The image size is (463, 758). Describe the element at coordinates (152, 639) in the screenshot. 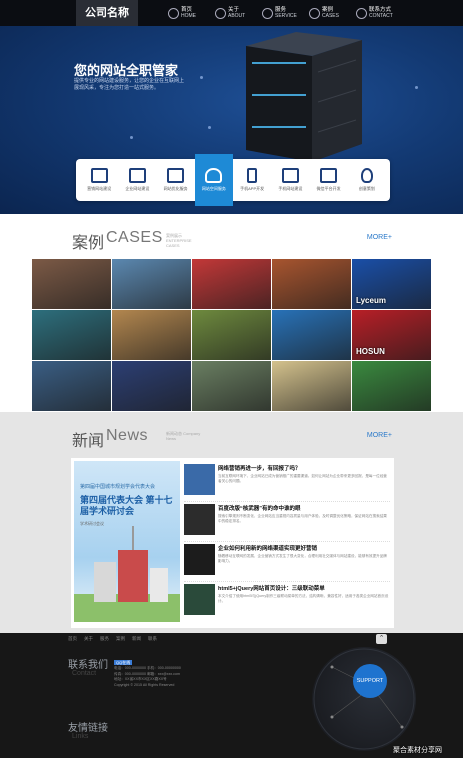

I see `footer-link: 联系` at that location.